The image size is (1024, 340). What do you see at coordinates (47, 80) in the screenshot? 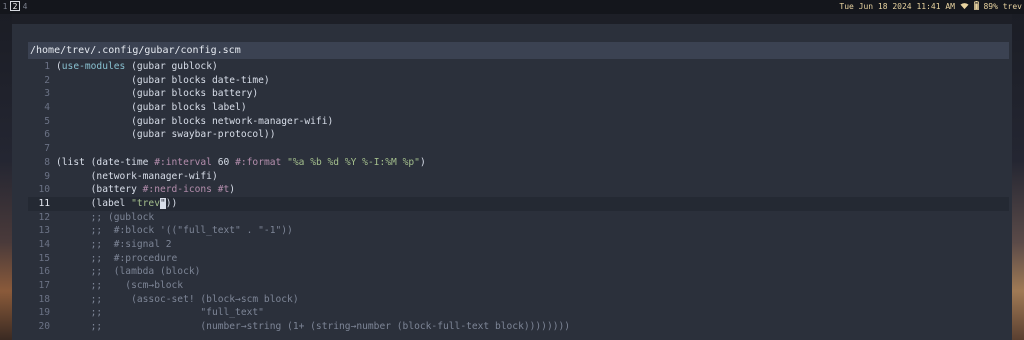
I see `line-number: 2` at bounding box center [47, 80].